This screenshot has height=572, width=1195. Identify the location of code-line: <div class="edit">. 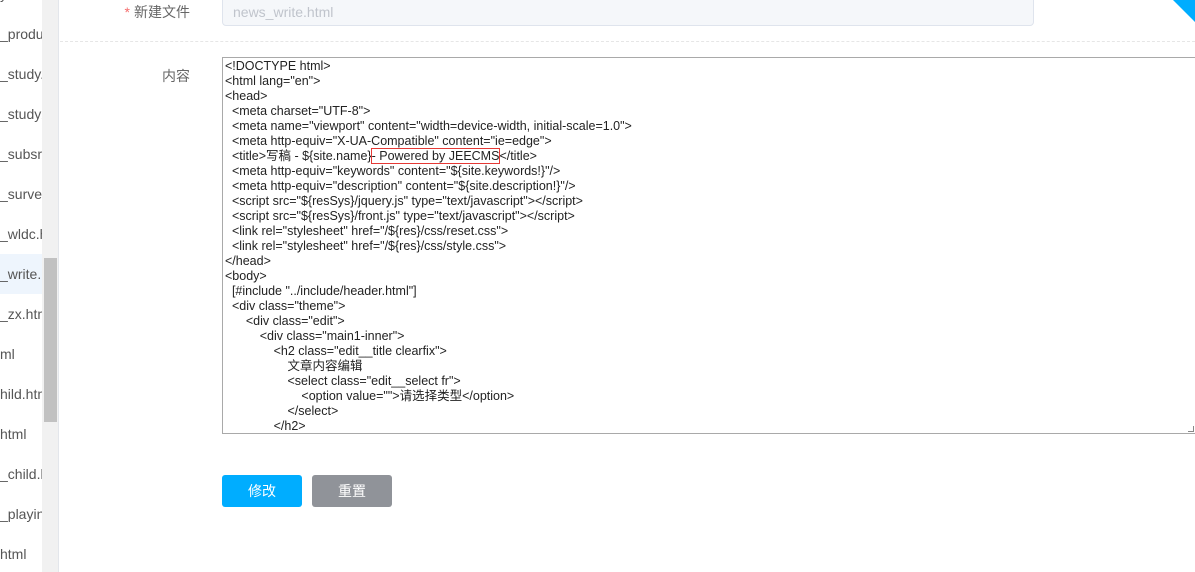
(285, 321).